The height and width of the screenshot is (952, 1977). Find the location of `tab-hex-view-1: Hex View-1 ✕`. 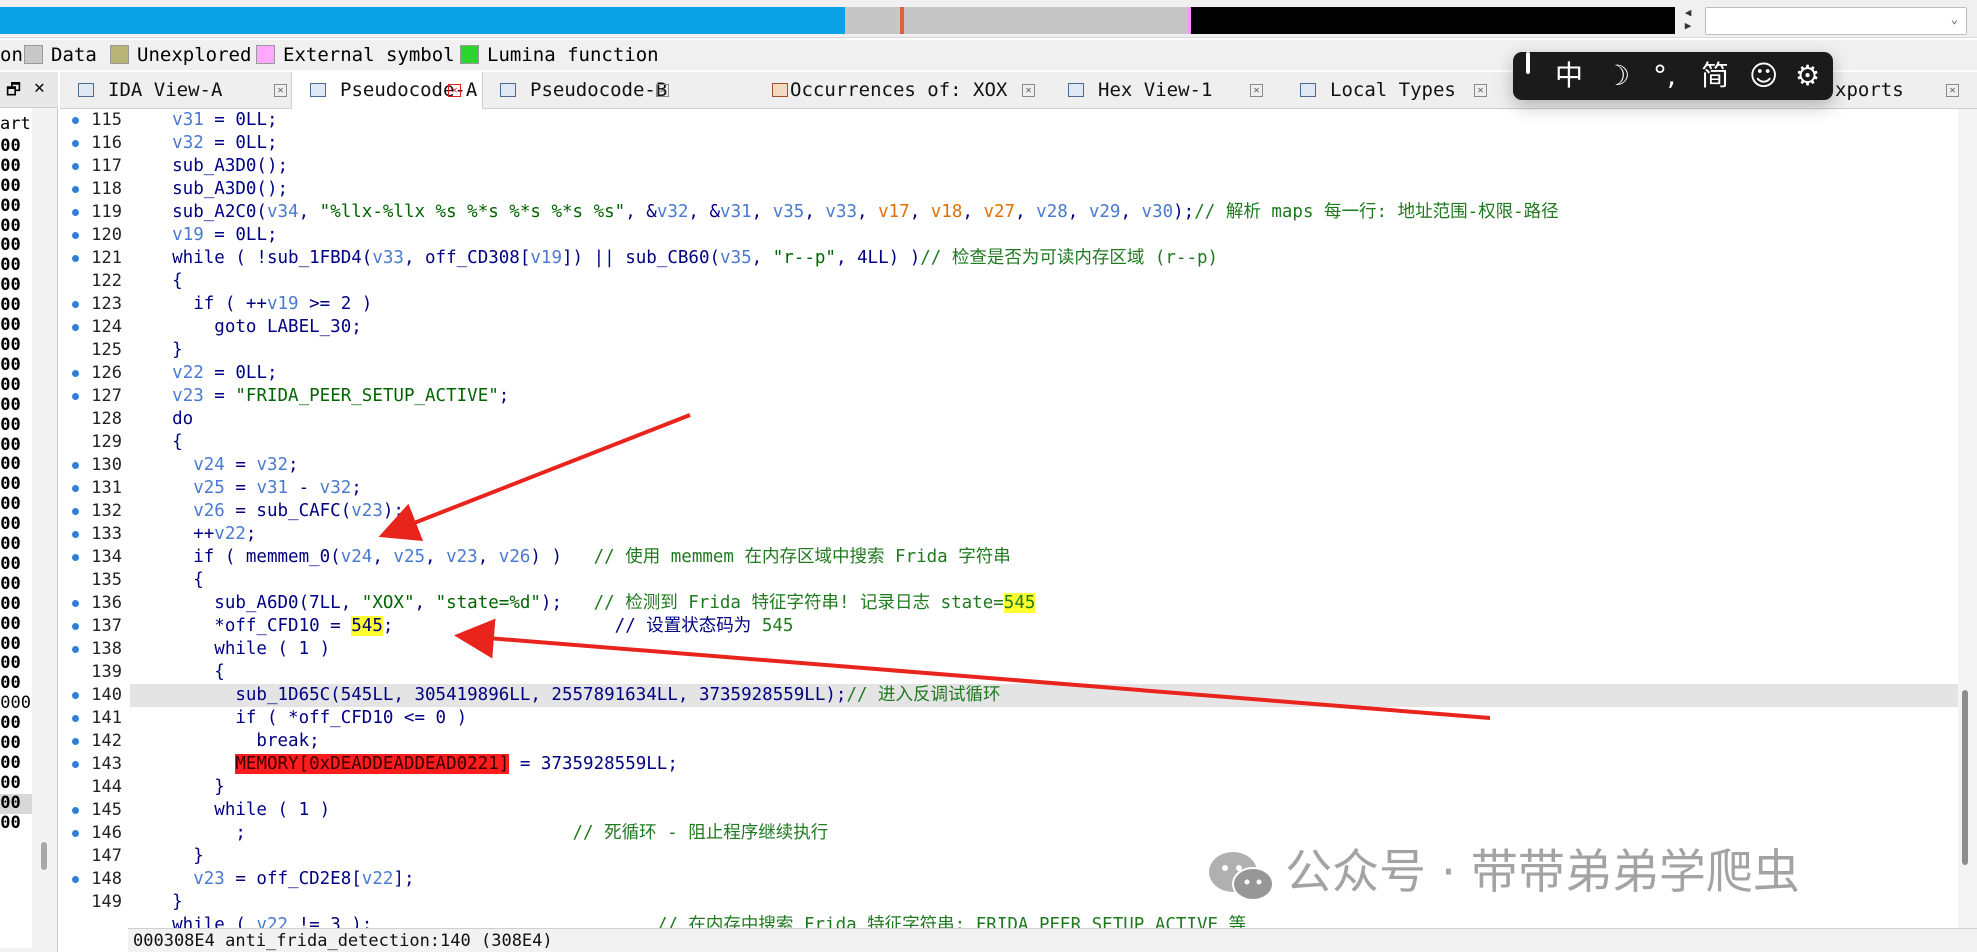

tab-hex-view-1: Hex View-1 ✕ is located at coordinates (1168, 90).